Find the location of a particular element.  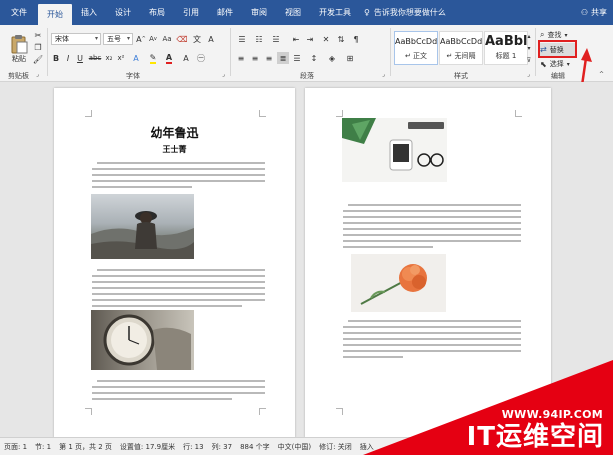

underline-icon: U is located at coordinates (80, 58).